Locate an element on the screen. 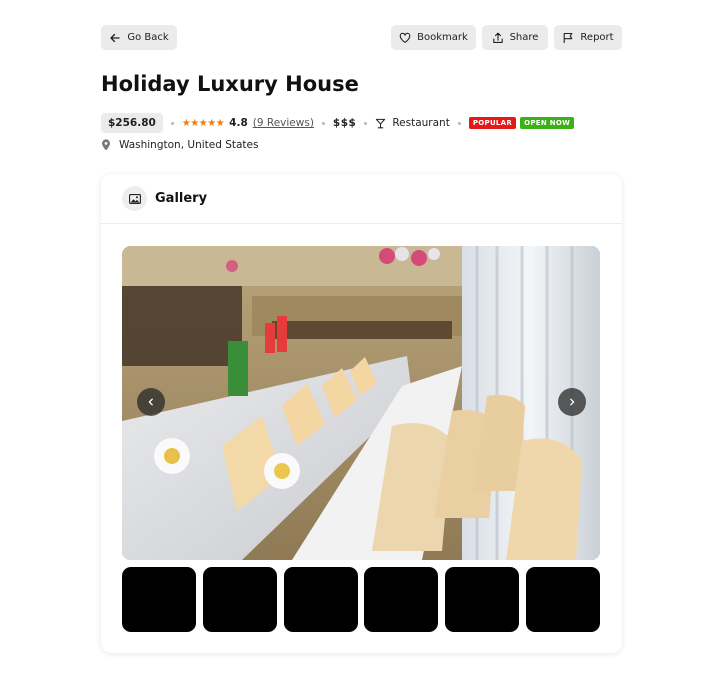  location-text: Washington, United States is located at coordinates (189, 145).